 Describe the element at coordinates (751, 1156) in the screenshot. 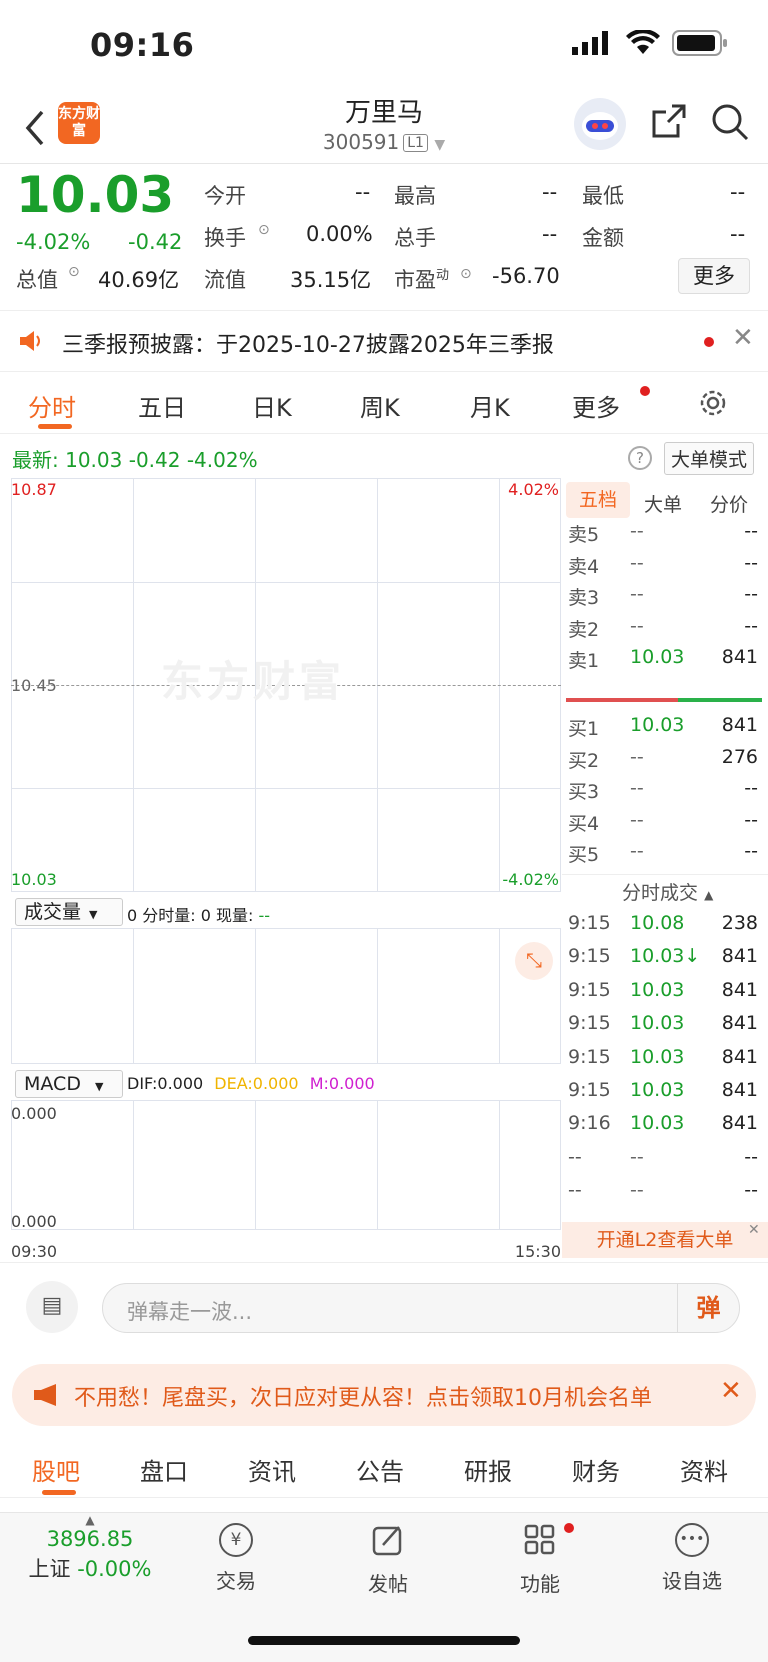

I see `trade-row-vol: --` at that location.